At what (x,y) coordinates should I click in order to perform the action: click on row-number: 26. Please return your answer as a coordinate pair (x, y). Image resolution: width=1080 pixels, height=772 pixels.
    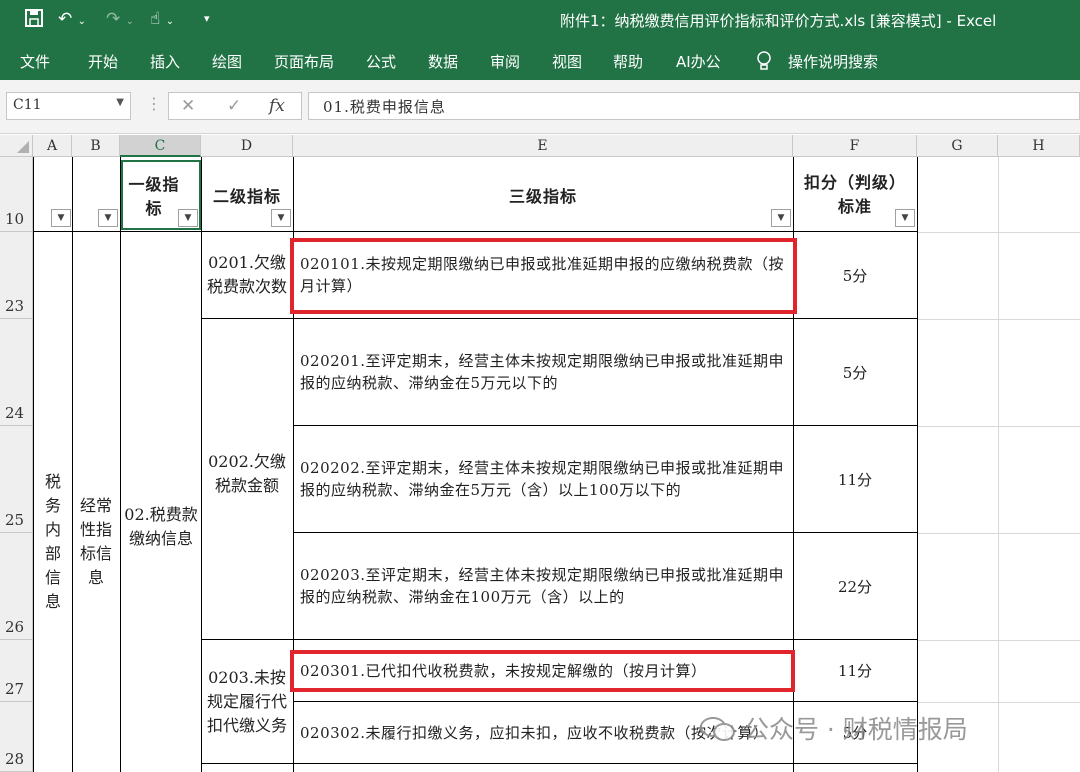
    Looking at the image, I should click on (15, 627).